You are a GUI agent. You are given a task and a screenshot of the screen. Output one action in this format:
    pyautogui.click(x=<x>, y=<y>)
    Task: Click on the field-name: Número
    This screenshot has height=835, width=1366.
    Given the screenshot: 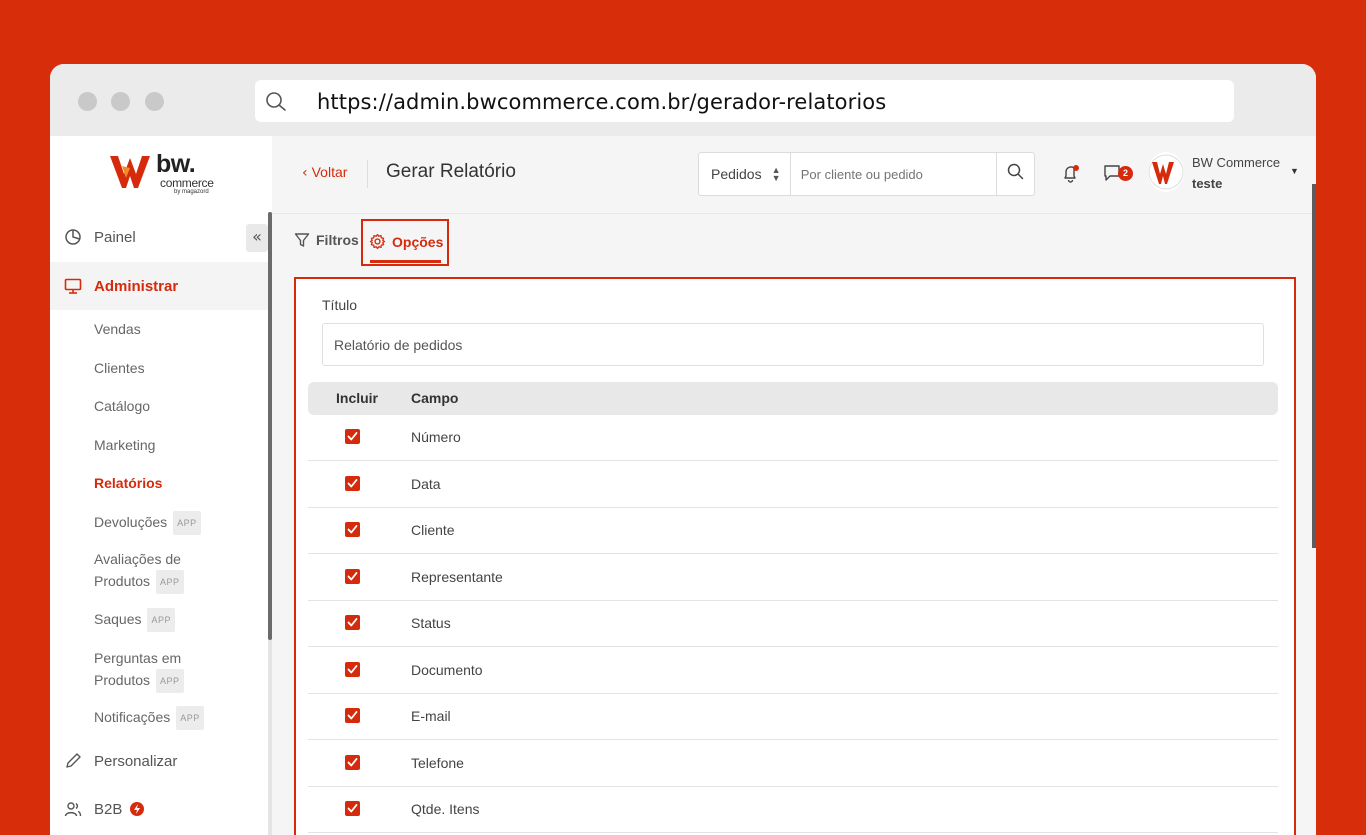 What is the action you would take?
    pyautogui.click(x=436, y=437)
    